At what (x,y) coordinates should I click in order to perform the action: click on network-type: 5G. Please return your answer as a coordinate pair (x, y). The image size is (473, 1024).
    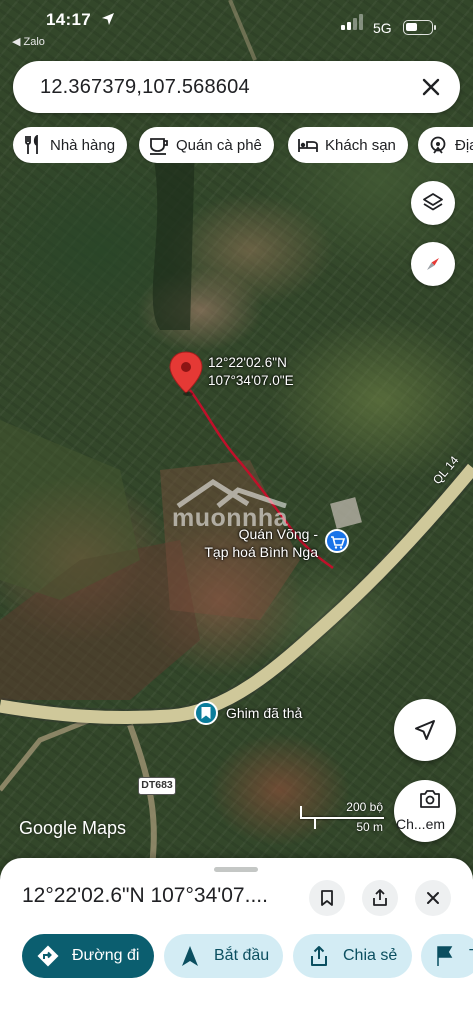
    Looking at the image, I should click on (382, 28).